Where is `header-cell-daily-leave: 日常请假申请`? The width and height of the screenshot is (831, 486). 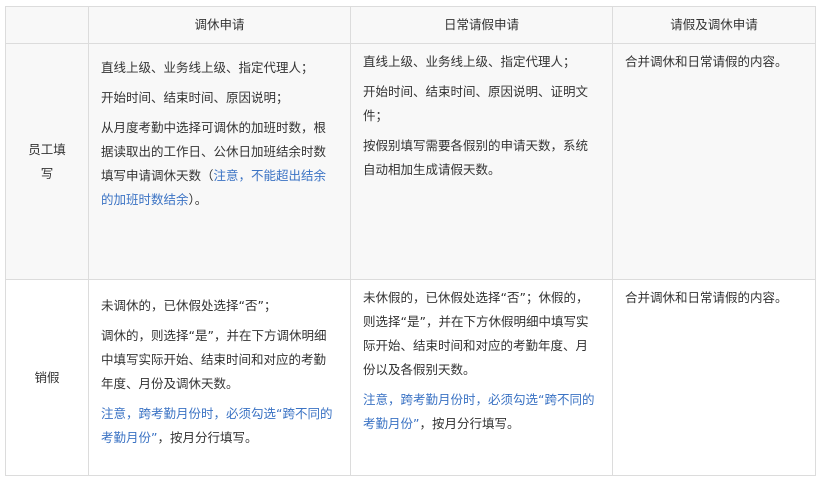
header-cell-daily-leave: 日常请假申请 is located at coordinates (481, 25).